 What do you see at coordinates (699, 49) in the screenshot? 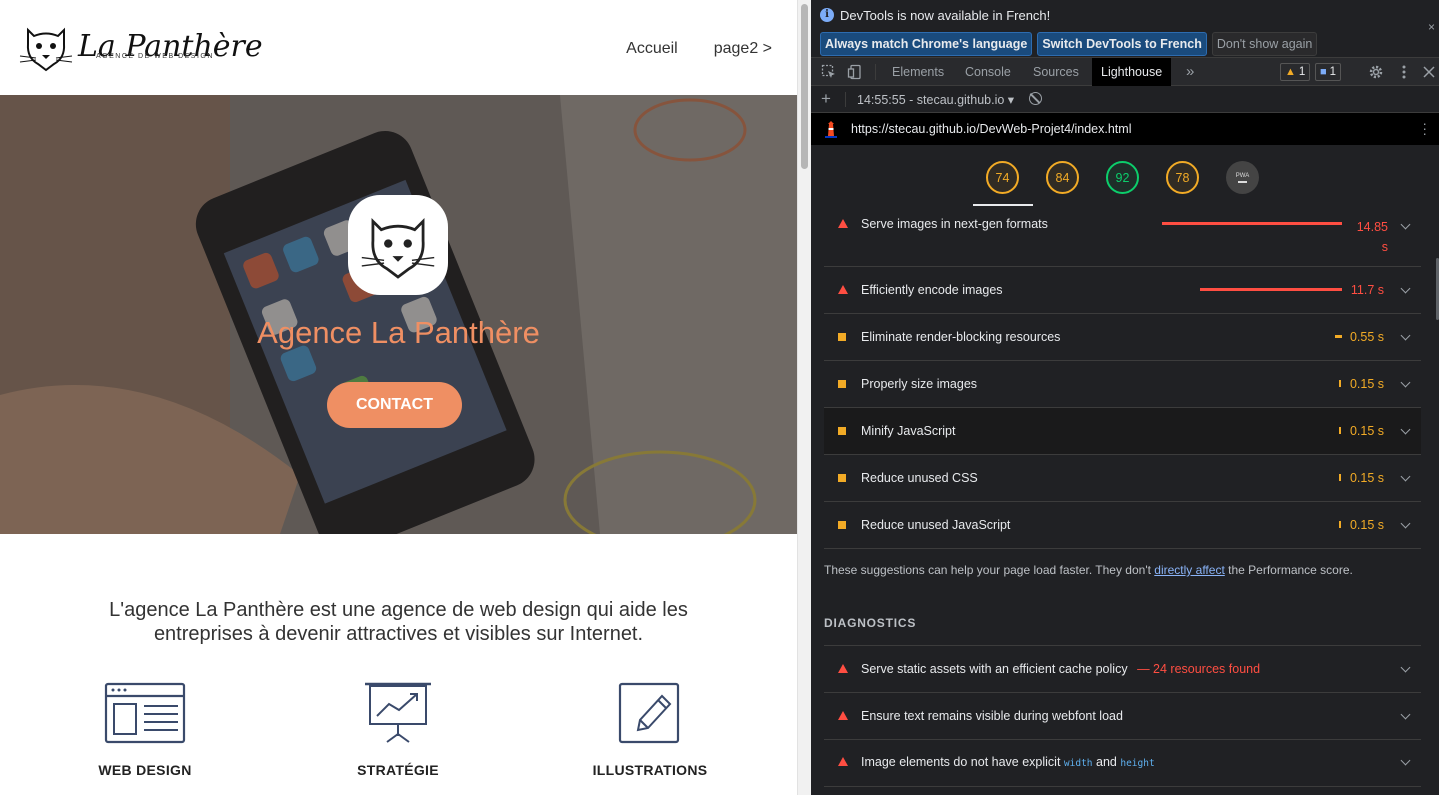
I see `site-nav: Accueil page2 >` at bounding box center [699, 49].